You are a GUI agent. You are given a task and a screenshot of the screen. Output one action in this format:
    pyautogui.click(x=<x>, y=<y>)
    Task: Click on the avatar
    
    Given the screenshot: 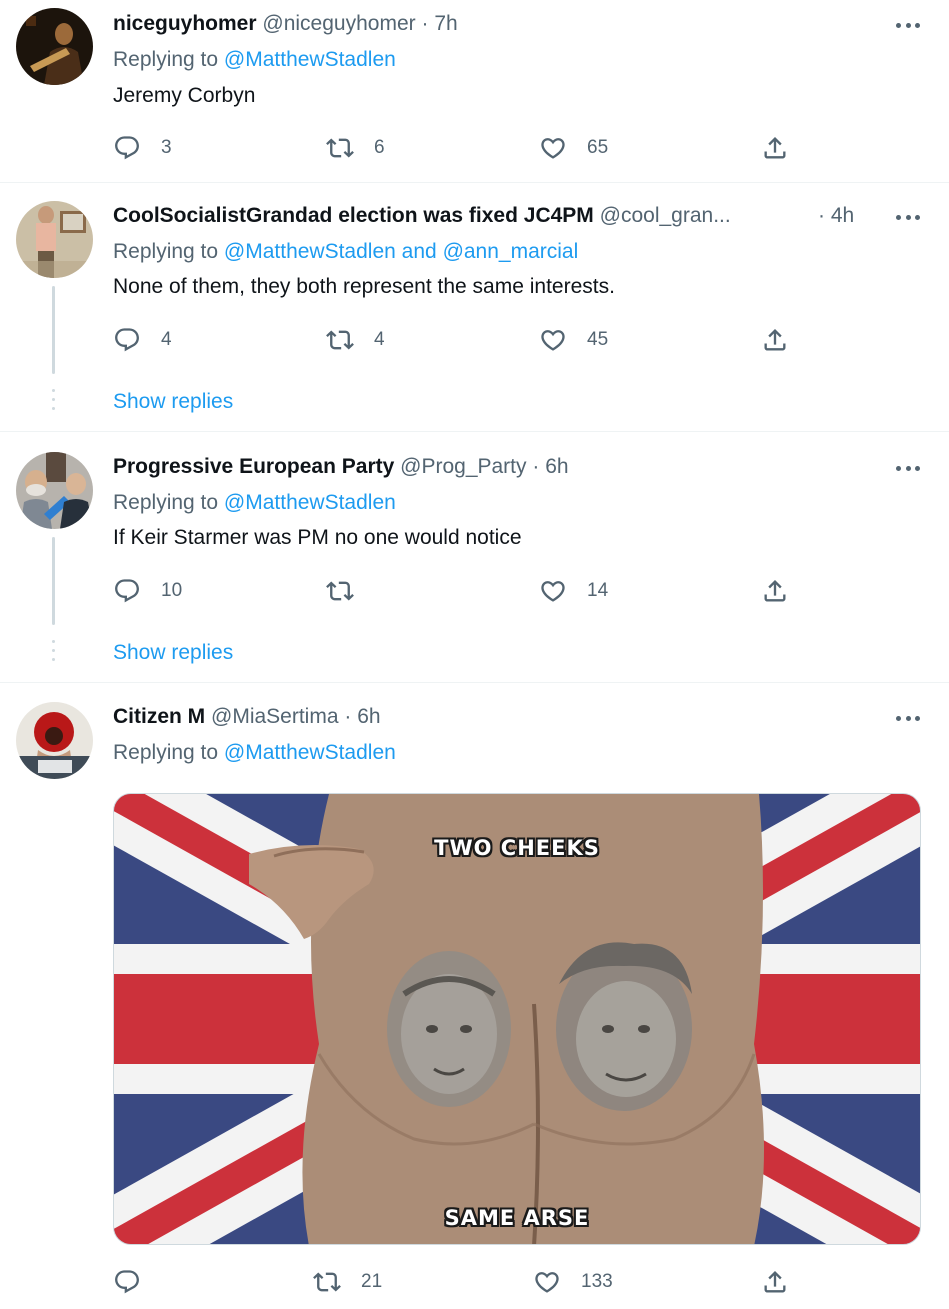 What is the action you would take?
    pyautogui.click(x=54, y=740)
    